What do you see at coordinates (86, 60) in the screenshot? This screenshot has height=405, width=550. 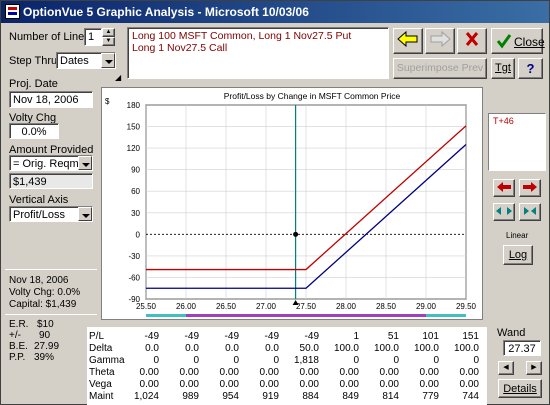 I see `step-thru-select: Dates` at bounding box center [86, 60].